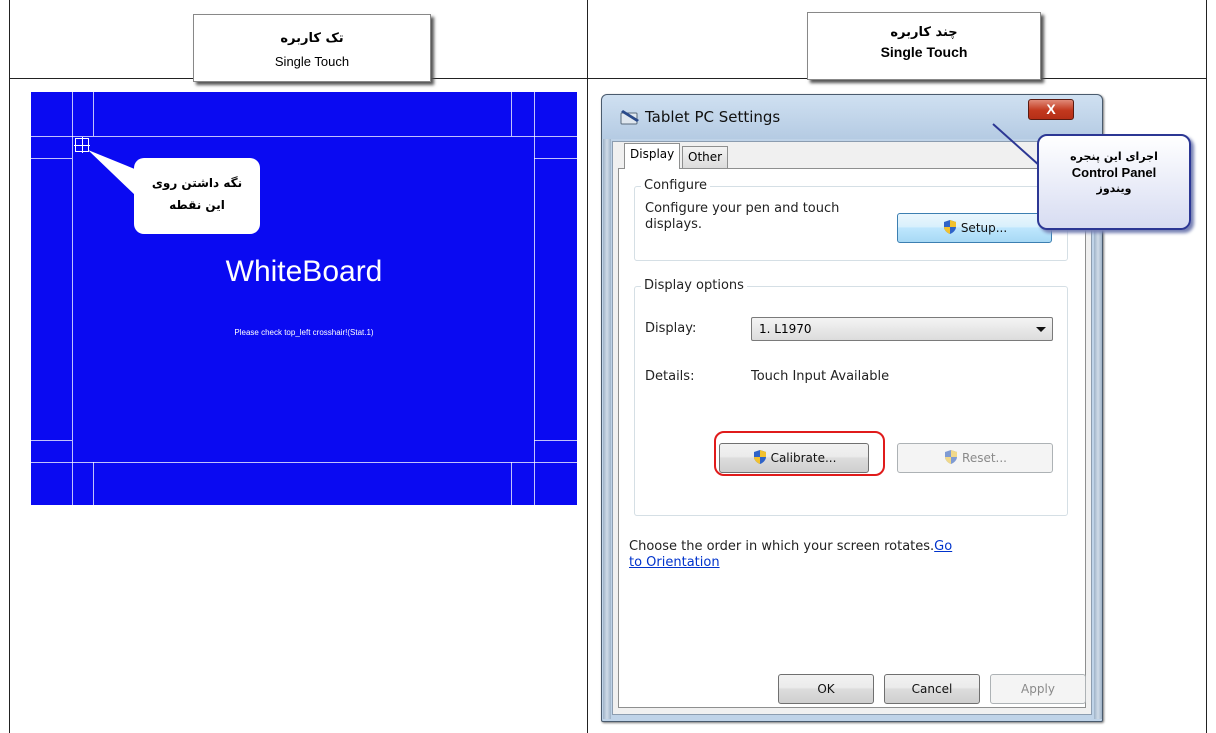 The width and height of the screenshot is (1216, 733). I want to click on dialog-frame-left, so click(607, 429).